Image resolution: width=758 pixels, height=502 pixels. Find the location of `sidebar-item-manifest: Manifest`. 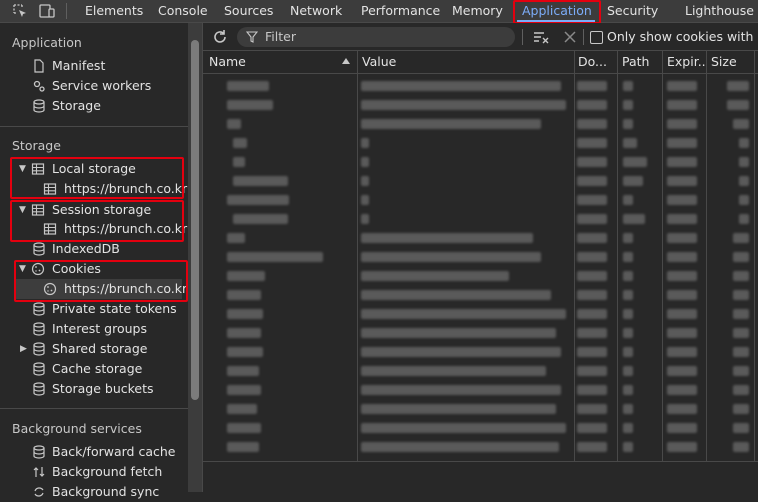

sidebar-item-manifest: Manifest is located at coordinates (94, 66).